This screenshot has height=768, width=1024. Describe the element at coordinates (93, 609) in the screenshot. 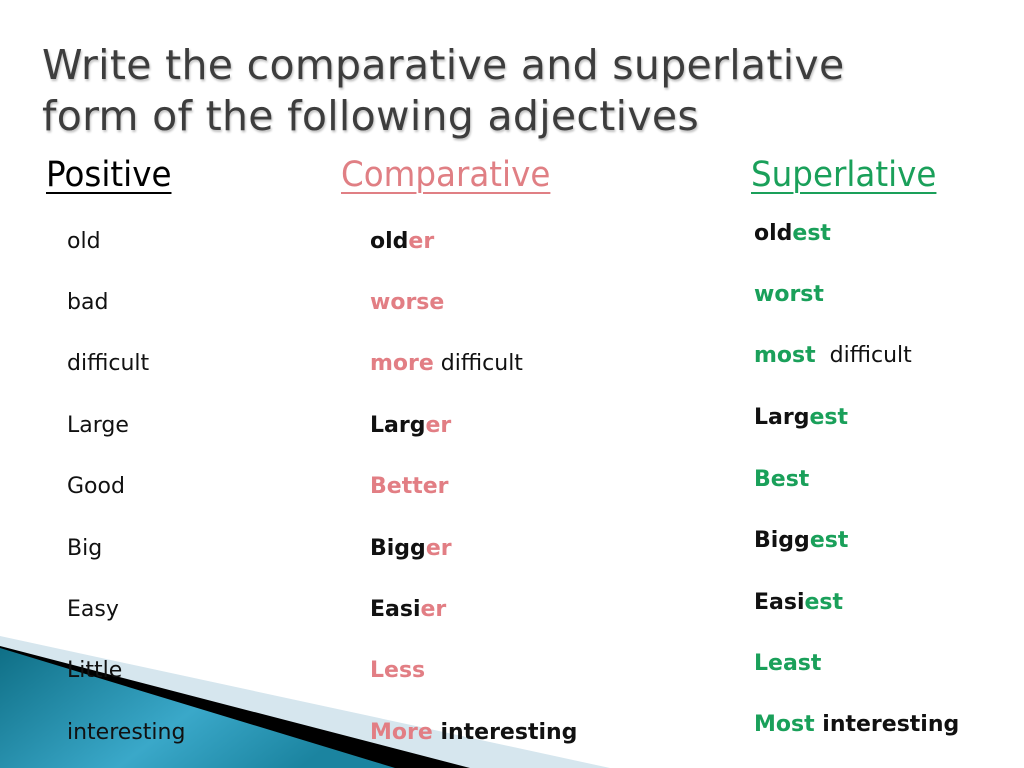

I see `positive-word: Easy` at that location.